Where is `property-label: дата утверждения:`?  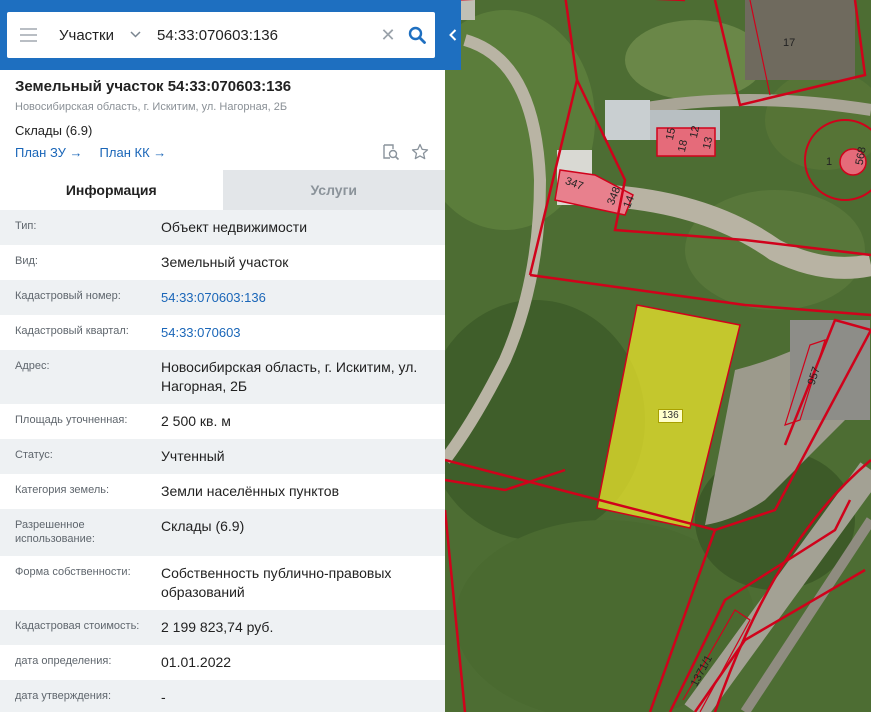 property-label: дата утверждения: is located at coordinates (63, 696).